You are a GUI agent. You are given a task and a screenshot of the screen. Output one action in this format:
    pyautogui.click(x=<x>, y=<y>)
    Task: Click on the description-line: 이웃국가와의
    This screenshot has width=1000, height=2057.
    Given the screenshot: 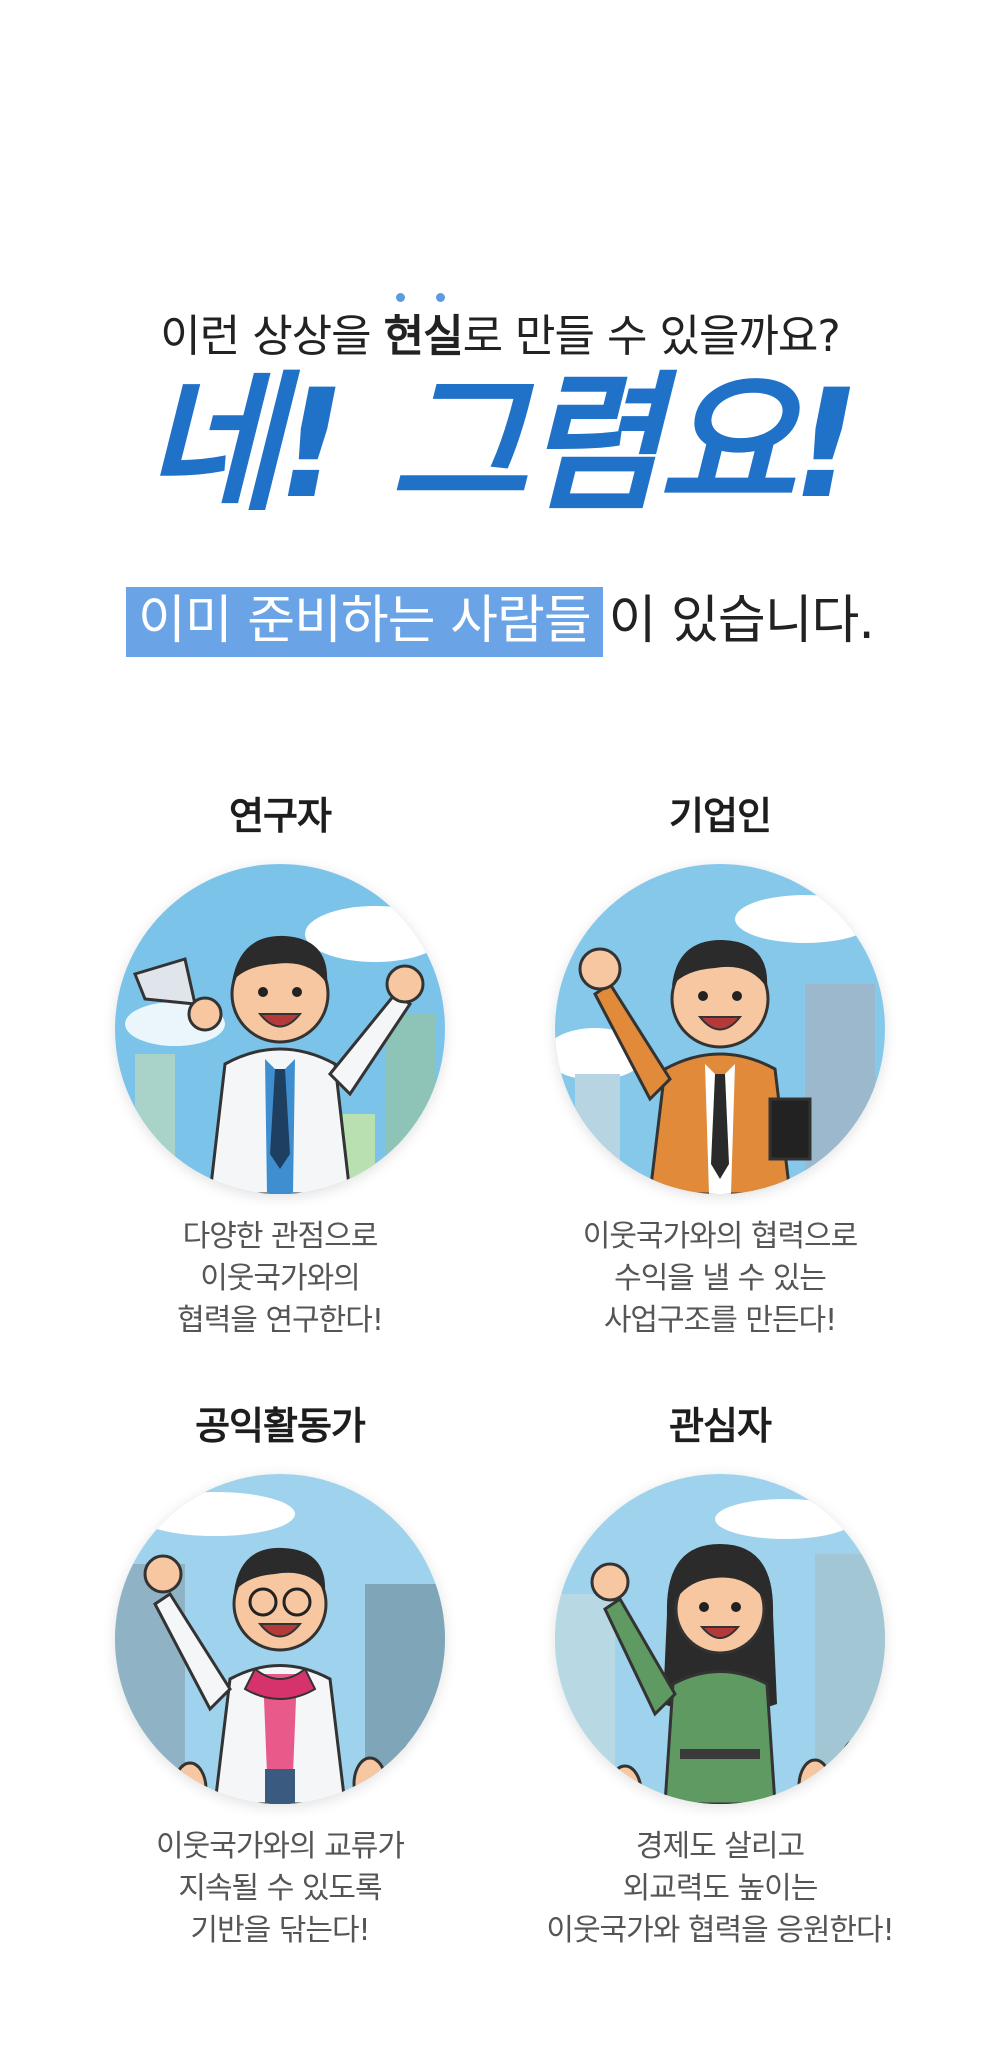 What is the action you would take?
    pyautogui.click(x=280, y=1278)
    